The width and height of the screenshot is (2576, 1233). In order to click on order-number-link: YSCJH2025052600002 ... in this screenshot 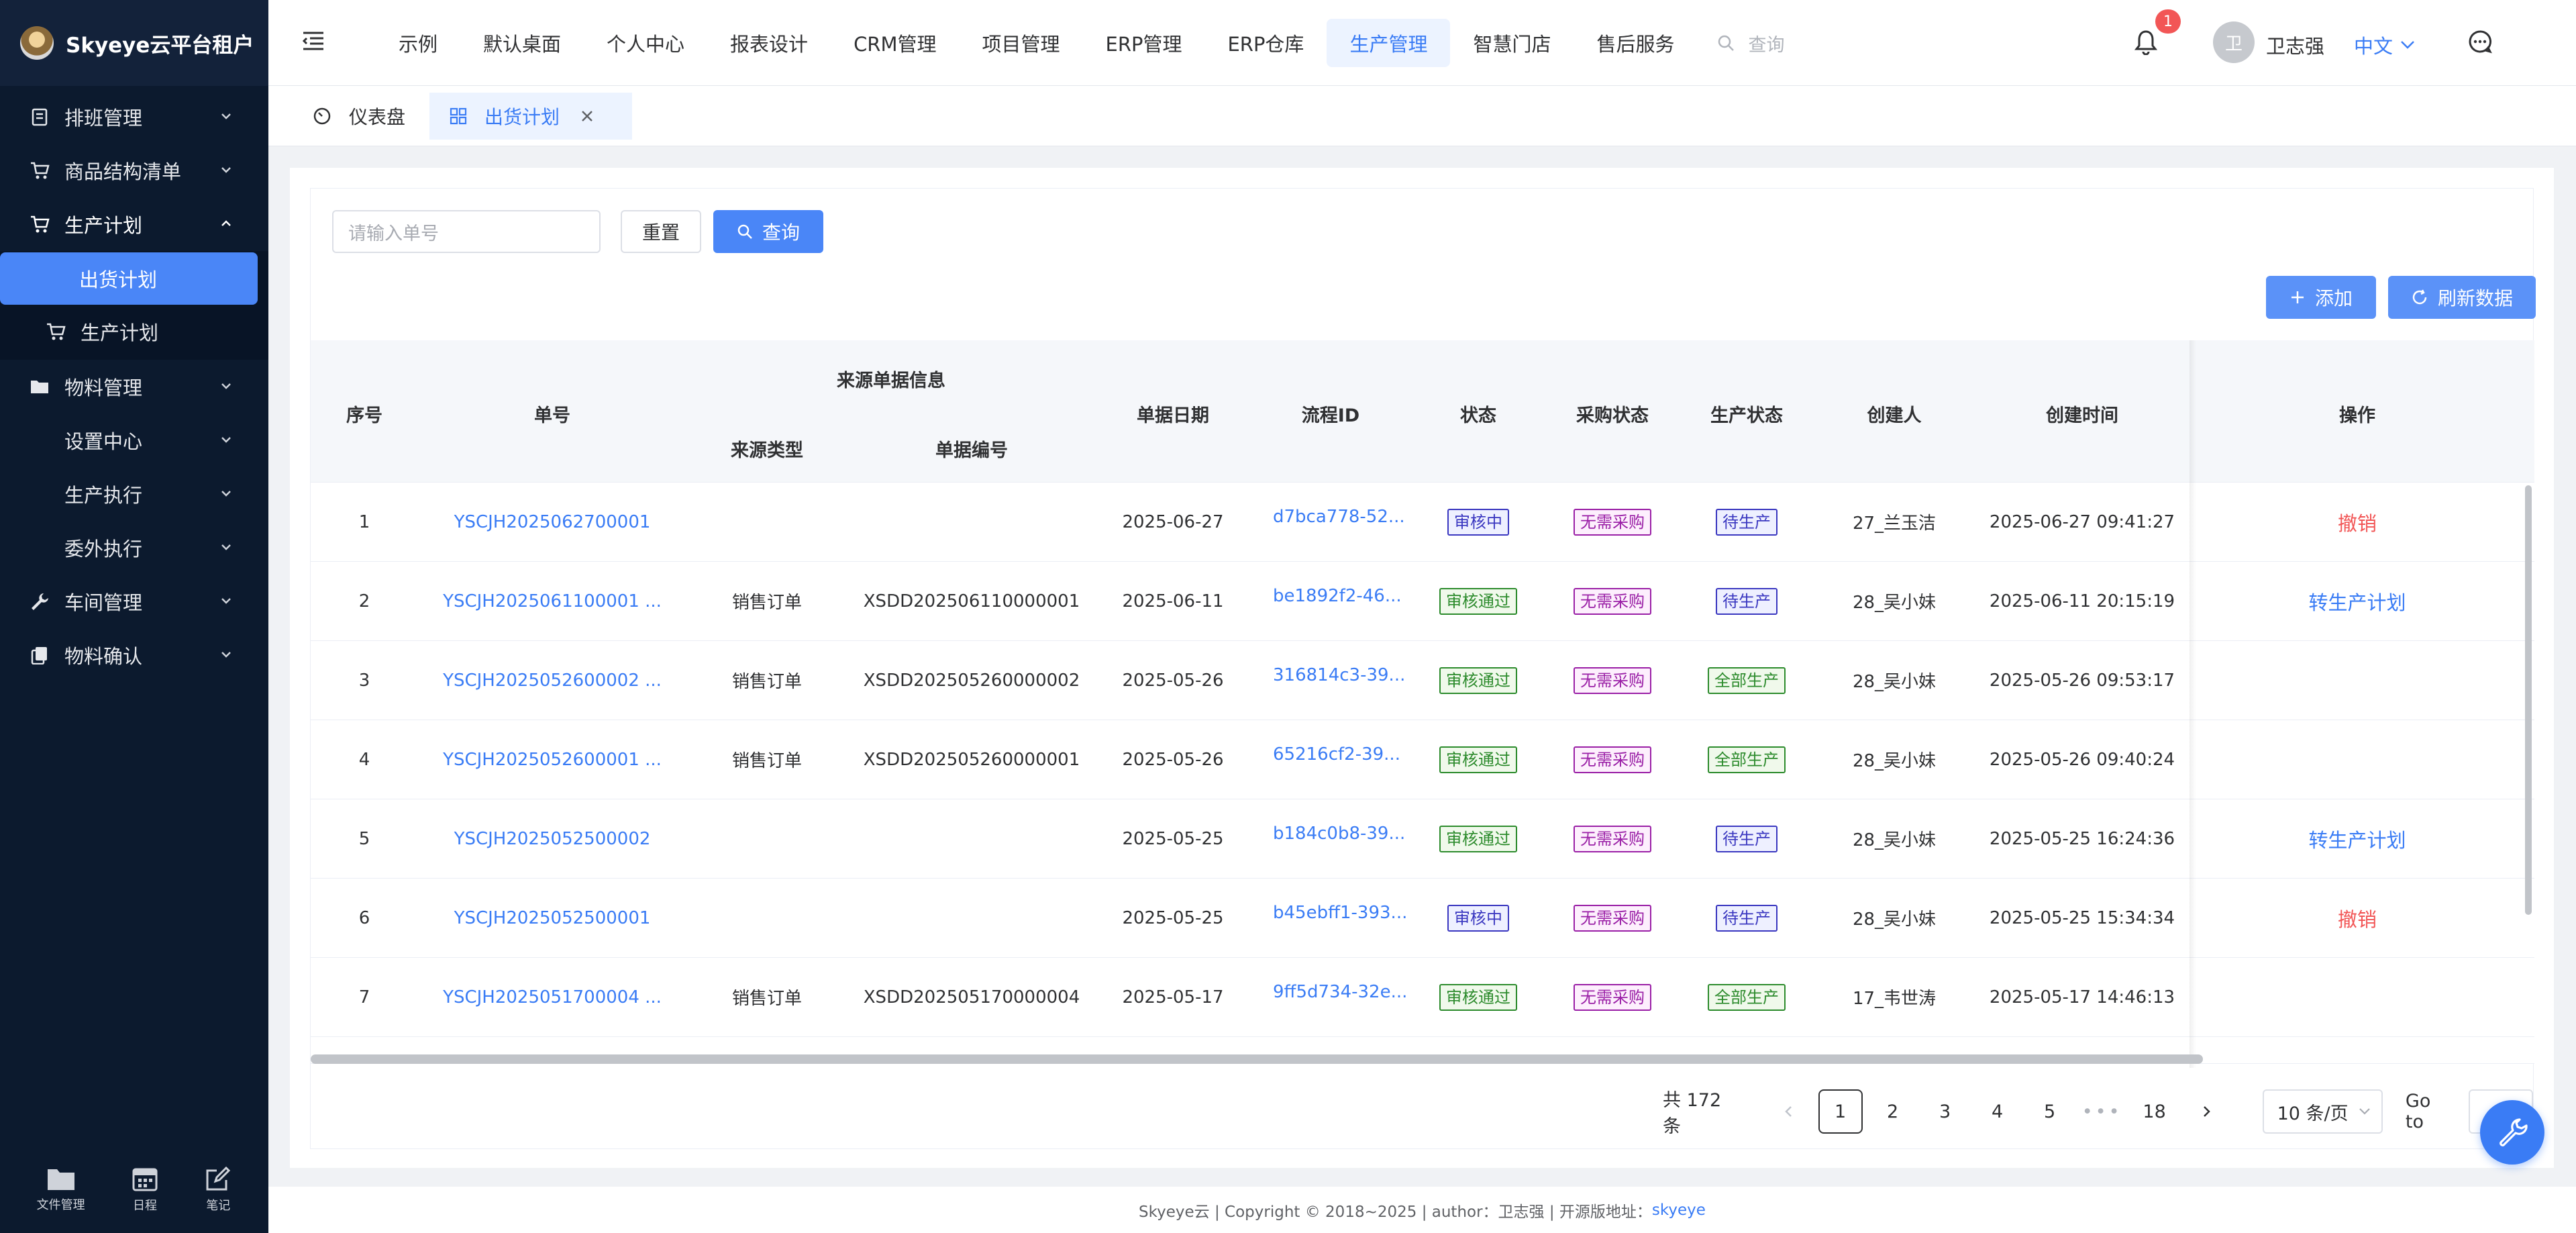, I will do `click(552, 681)`.